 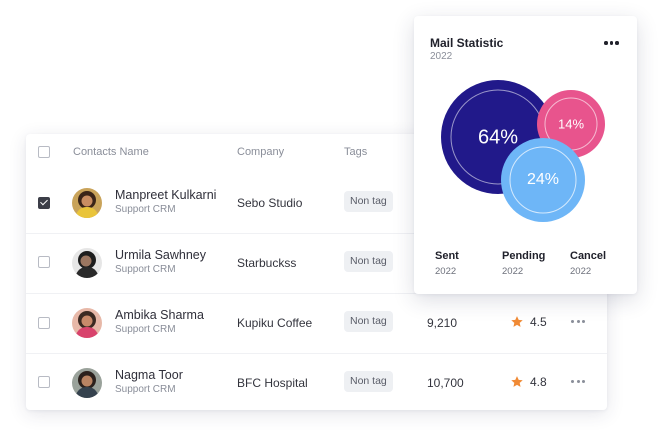 What do you see at coordinates (612, 43) in the screenshot?
I see `card-menu-button` at bounding box center [612, 43].